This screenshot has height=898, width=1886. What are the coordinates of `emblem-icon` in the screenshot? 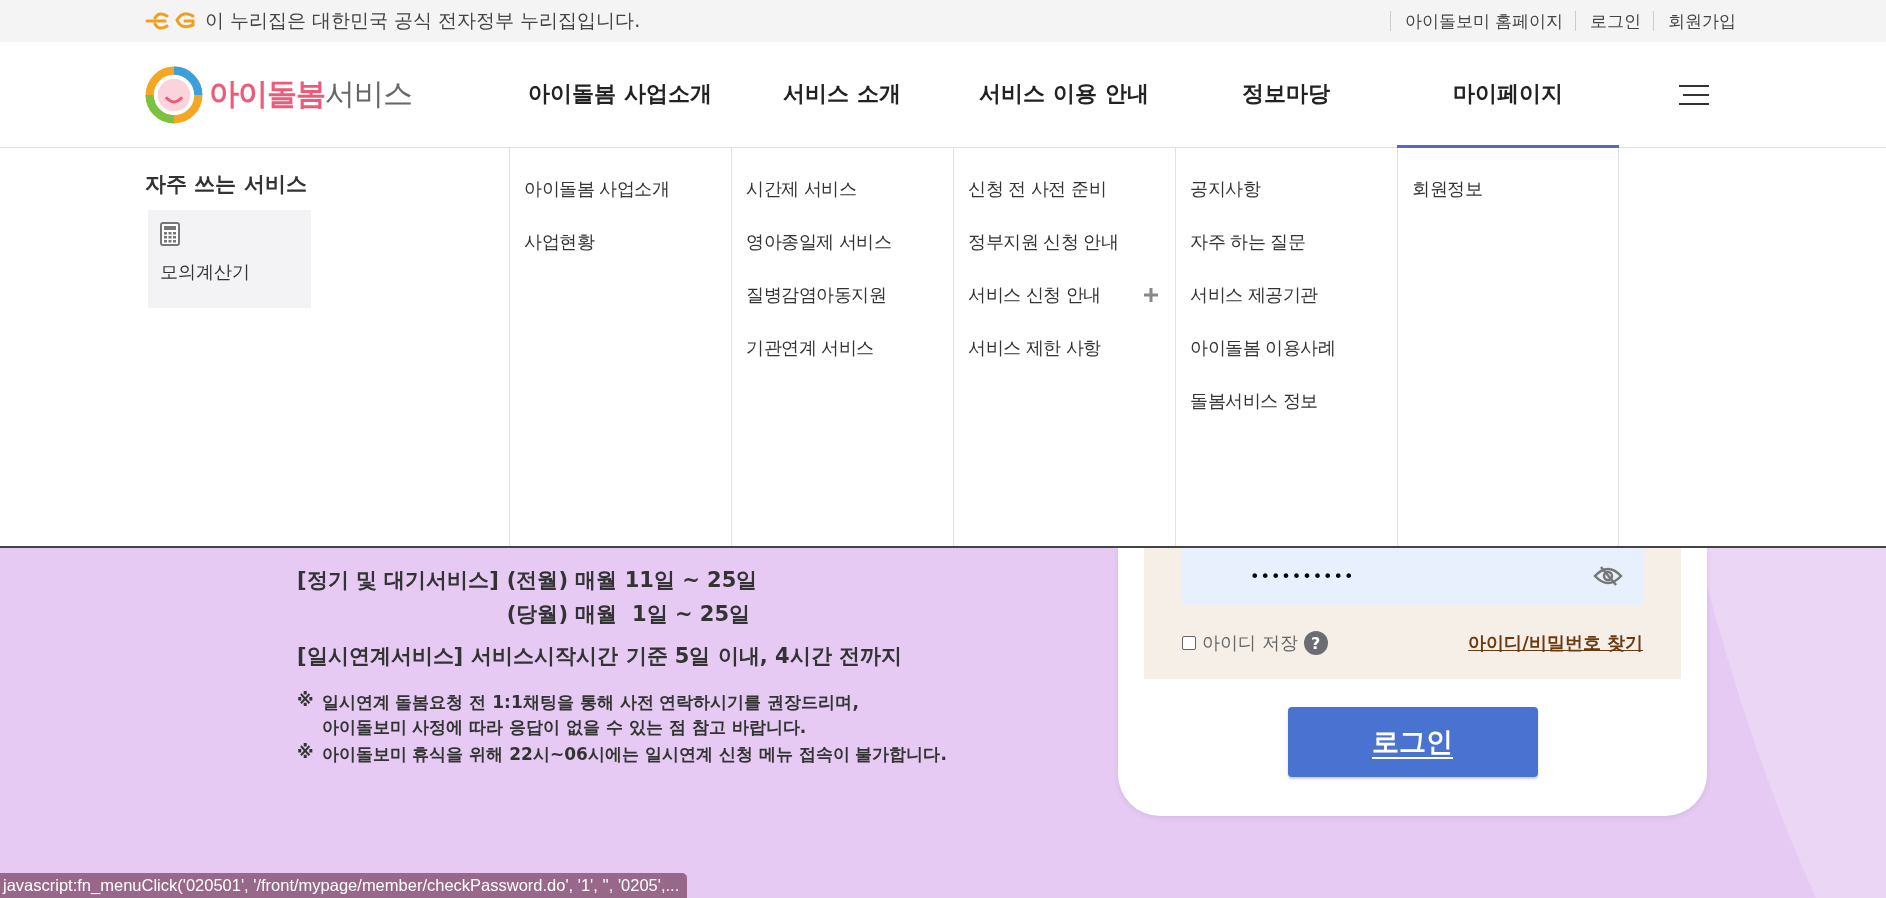 It's located at (171, 21).